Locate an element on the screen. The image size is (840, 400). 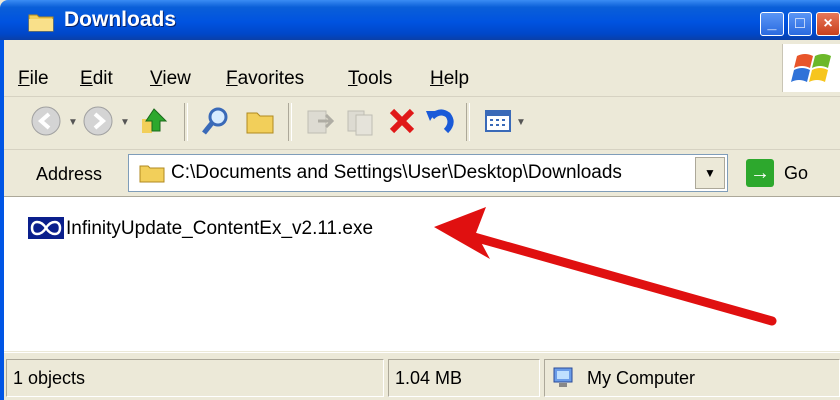
up-folder-icon is located at coordinates (154, 121).